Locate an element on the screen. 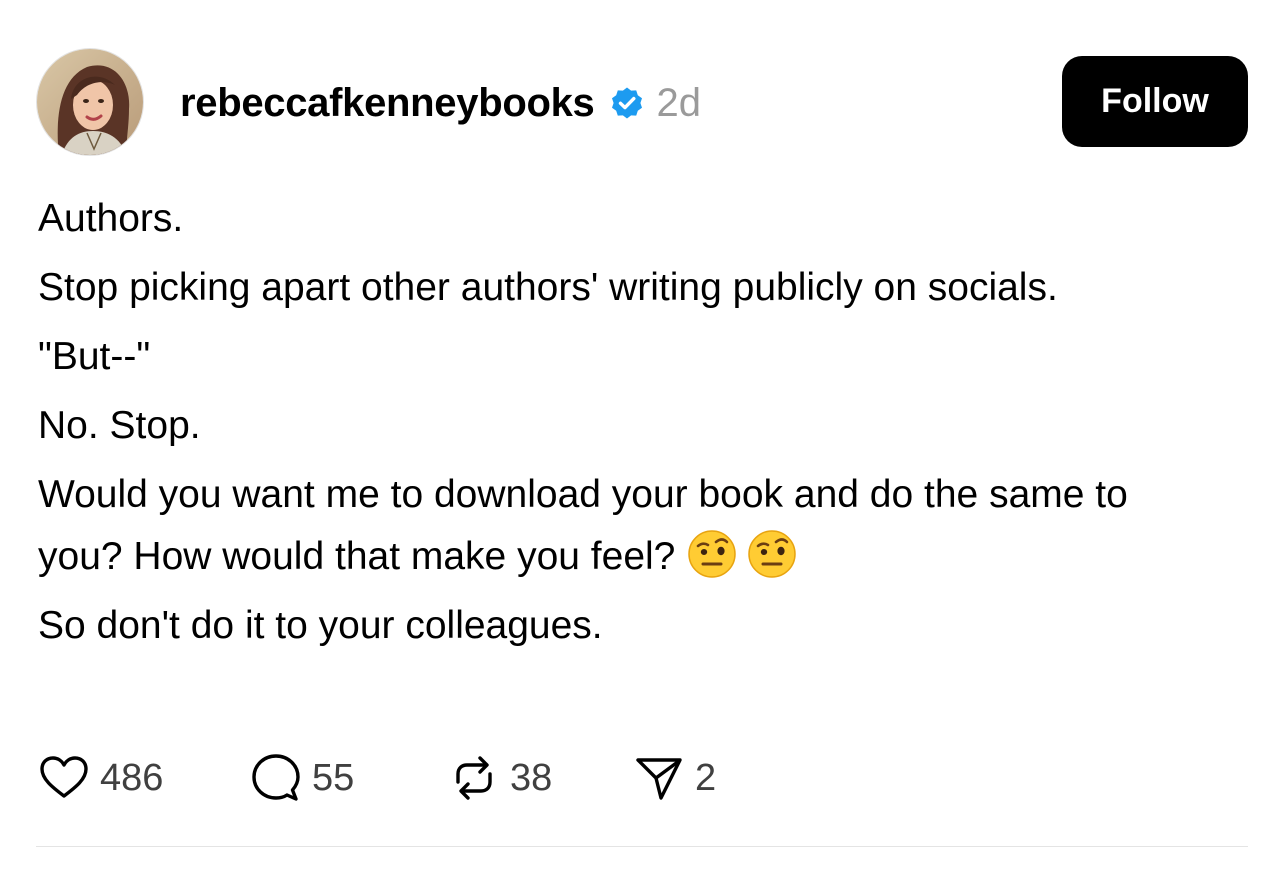 This screenshot has width=1284, height=876. verified-badge-icon is located at coordinates (627, 103).